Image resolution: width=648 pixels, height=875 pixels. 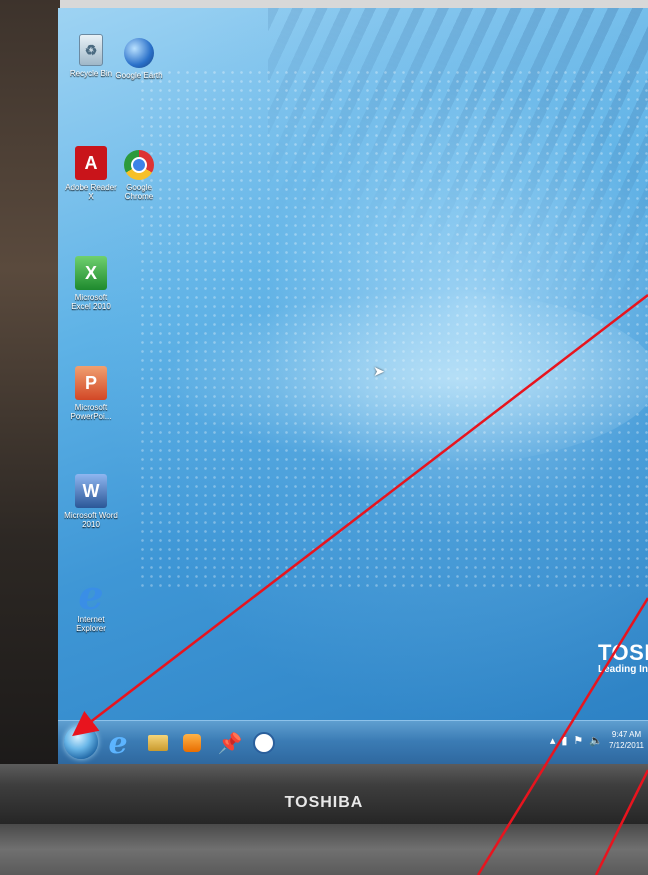 I want to click on photo-background-left, so click(x=30, y=385).